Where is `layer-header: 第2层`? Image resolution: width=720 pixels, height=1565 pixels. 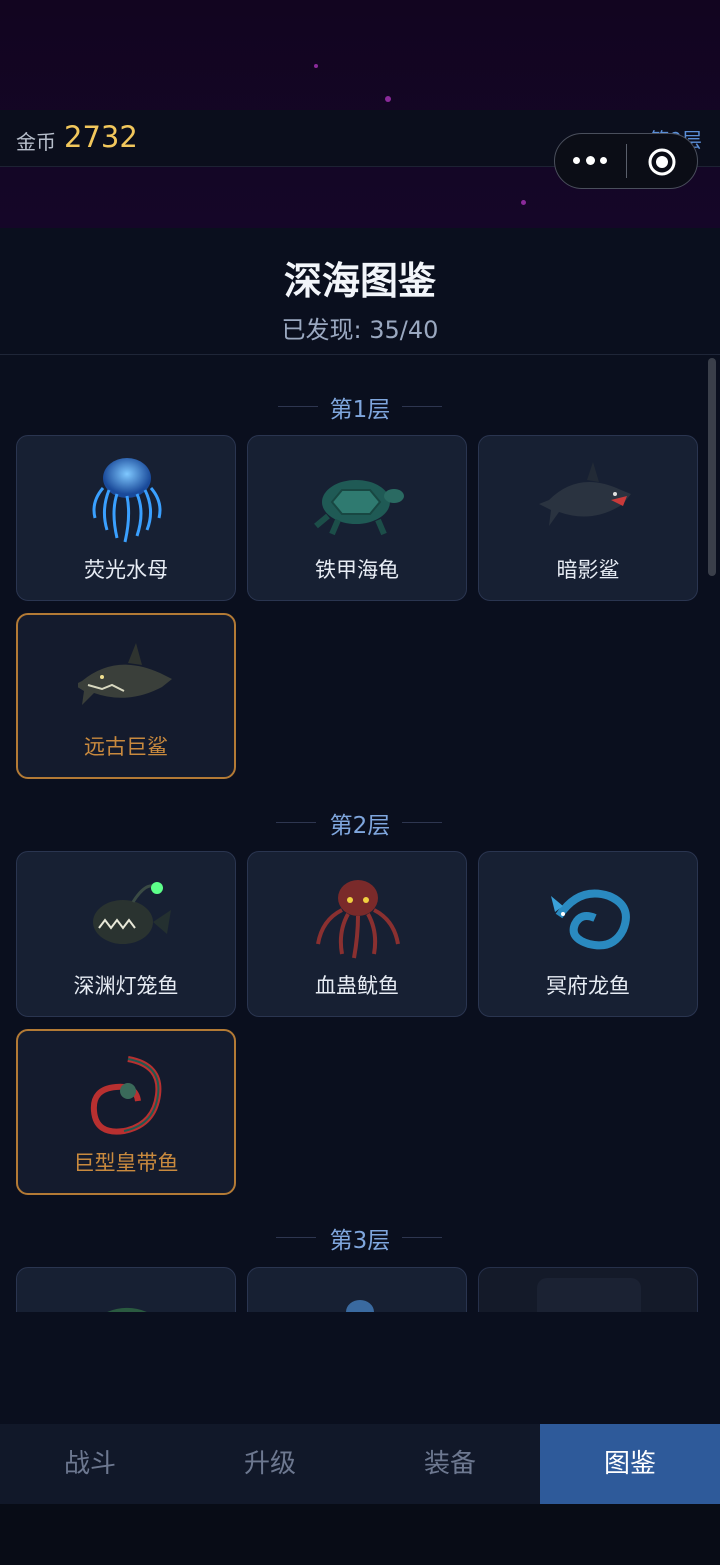 layer-header: 第2层 is located at coordinates (360, 822).